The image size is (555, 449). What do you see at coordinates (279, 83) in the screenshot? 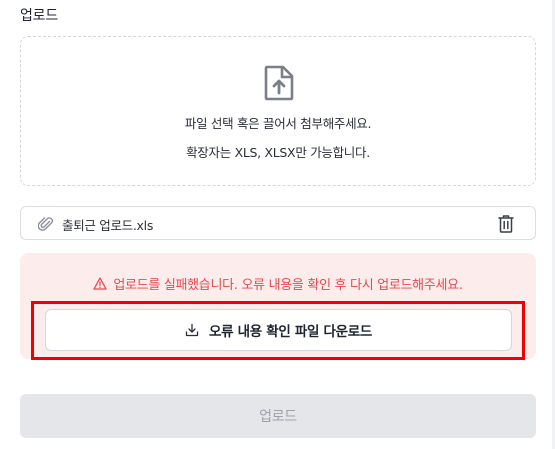
I see `file-upload-icon` at bounding box center [279, 83].